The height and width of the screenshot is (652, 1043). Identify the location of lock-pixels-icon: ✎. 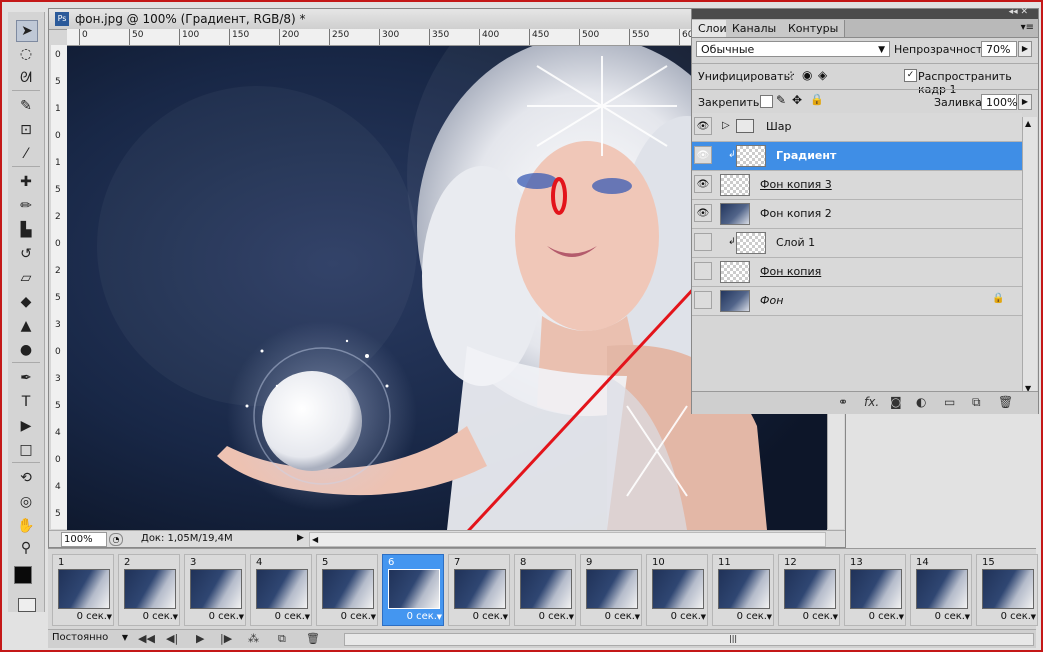
(781, 100).